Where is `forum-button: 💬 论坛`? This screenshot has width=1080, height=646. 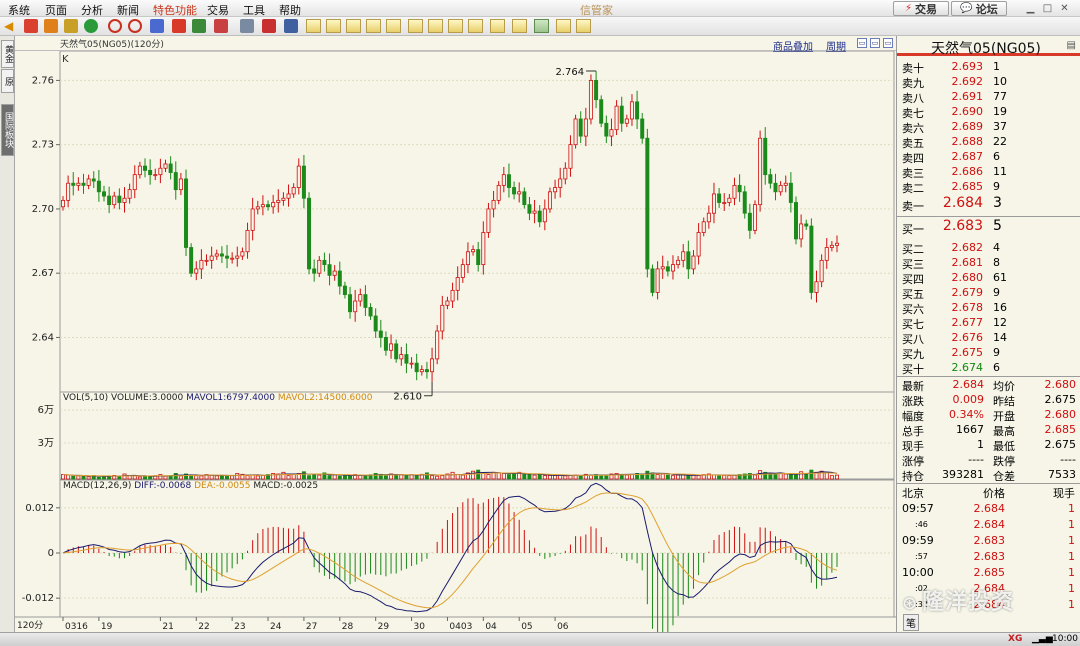 forum-button: 💬 论坛 is located at coordinates (979, 8).